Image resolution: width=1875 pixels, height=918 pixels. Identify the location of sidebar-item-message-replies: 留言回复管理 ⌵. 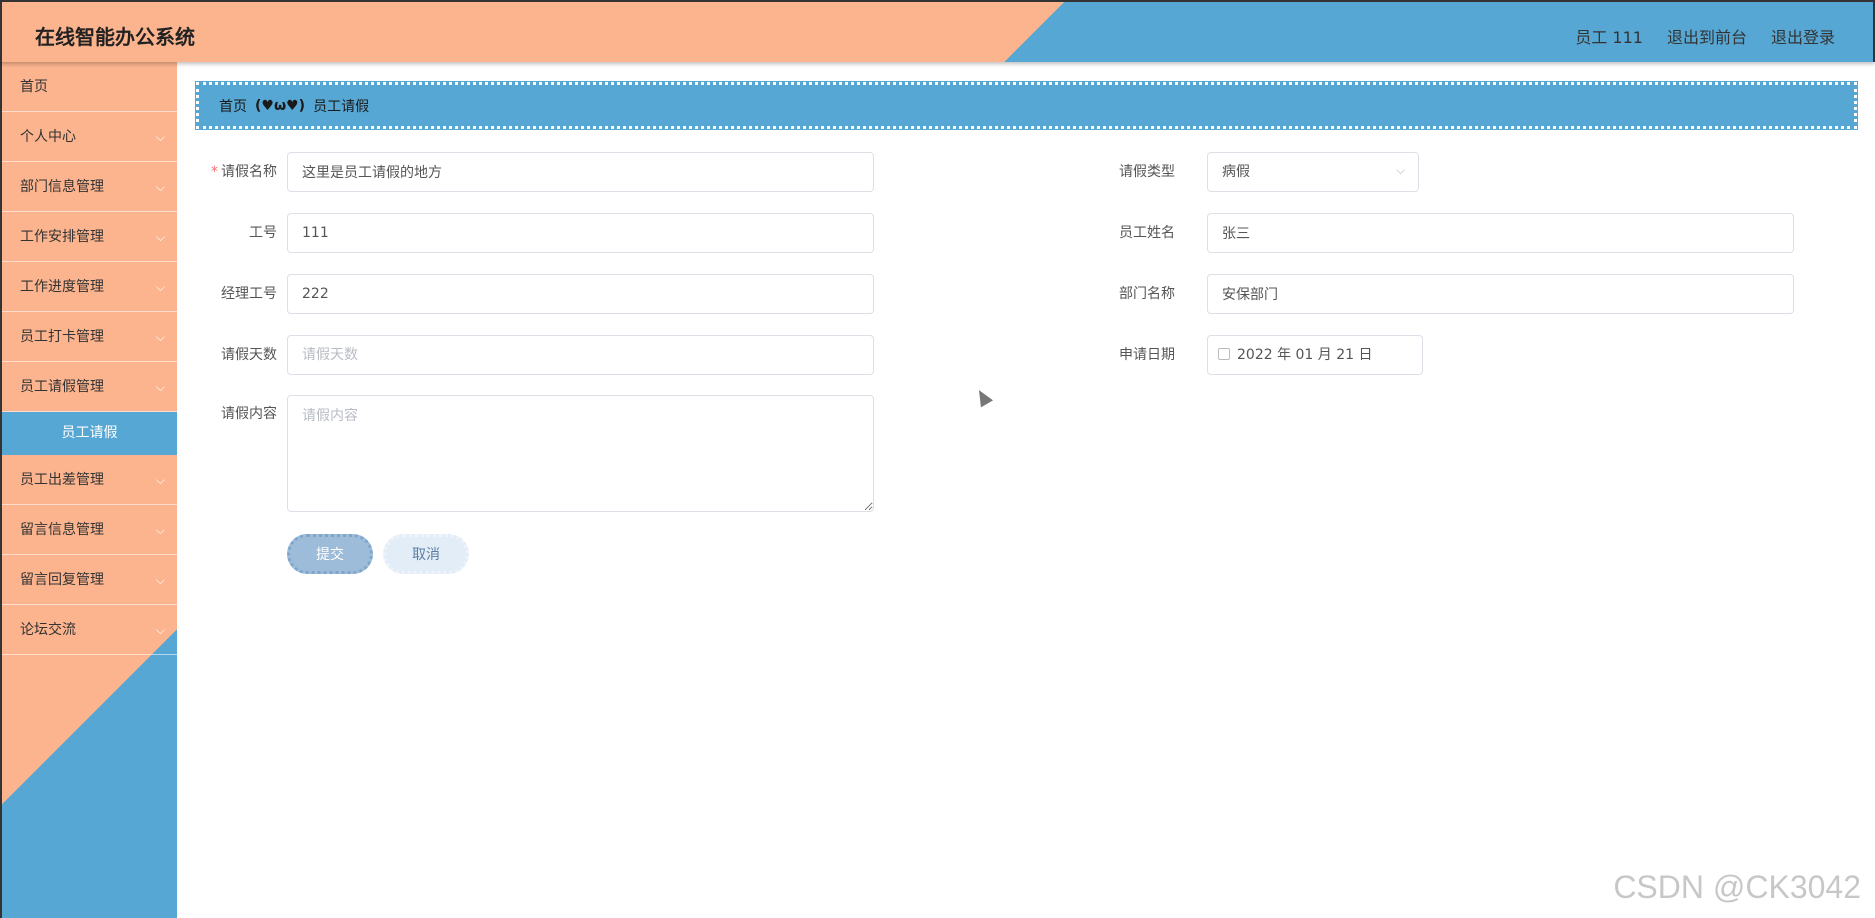
(89, 580).